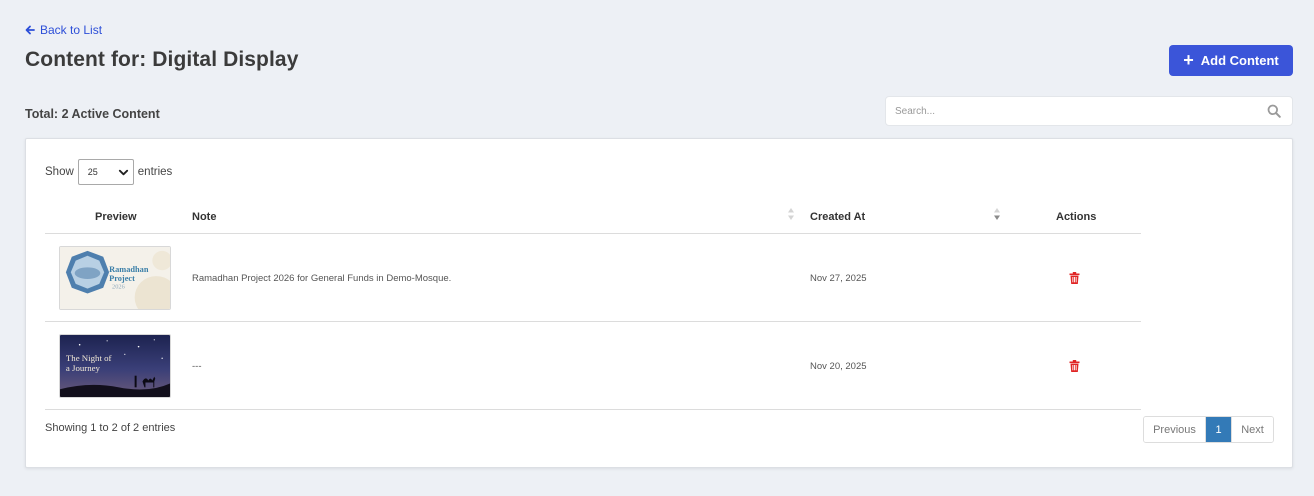 The image size is (1314, 496). What do you see at coordinates (92, 114) in the screenshot?
I see `total-active-content: Total: 2 Active Content` at bounding box center [92, 114].